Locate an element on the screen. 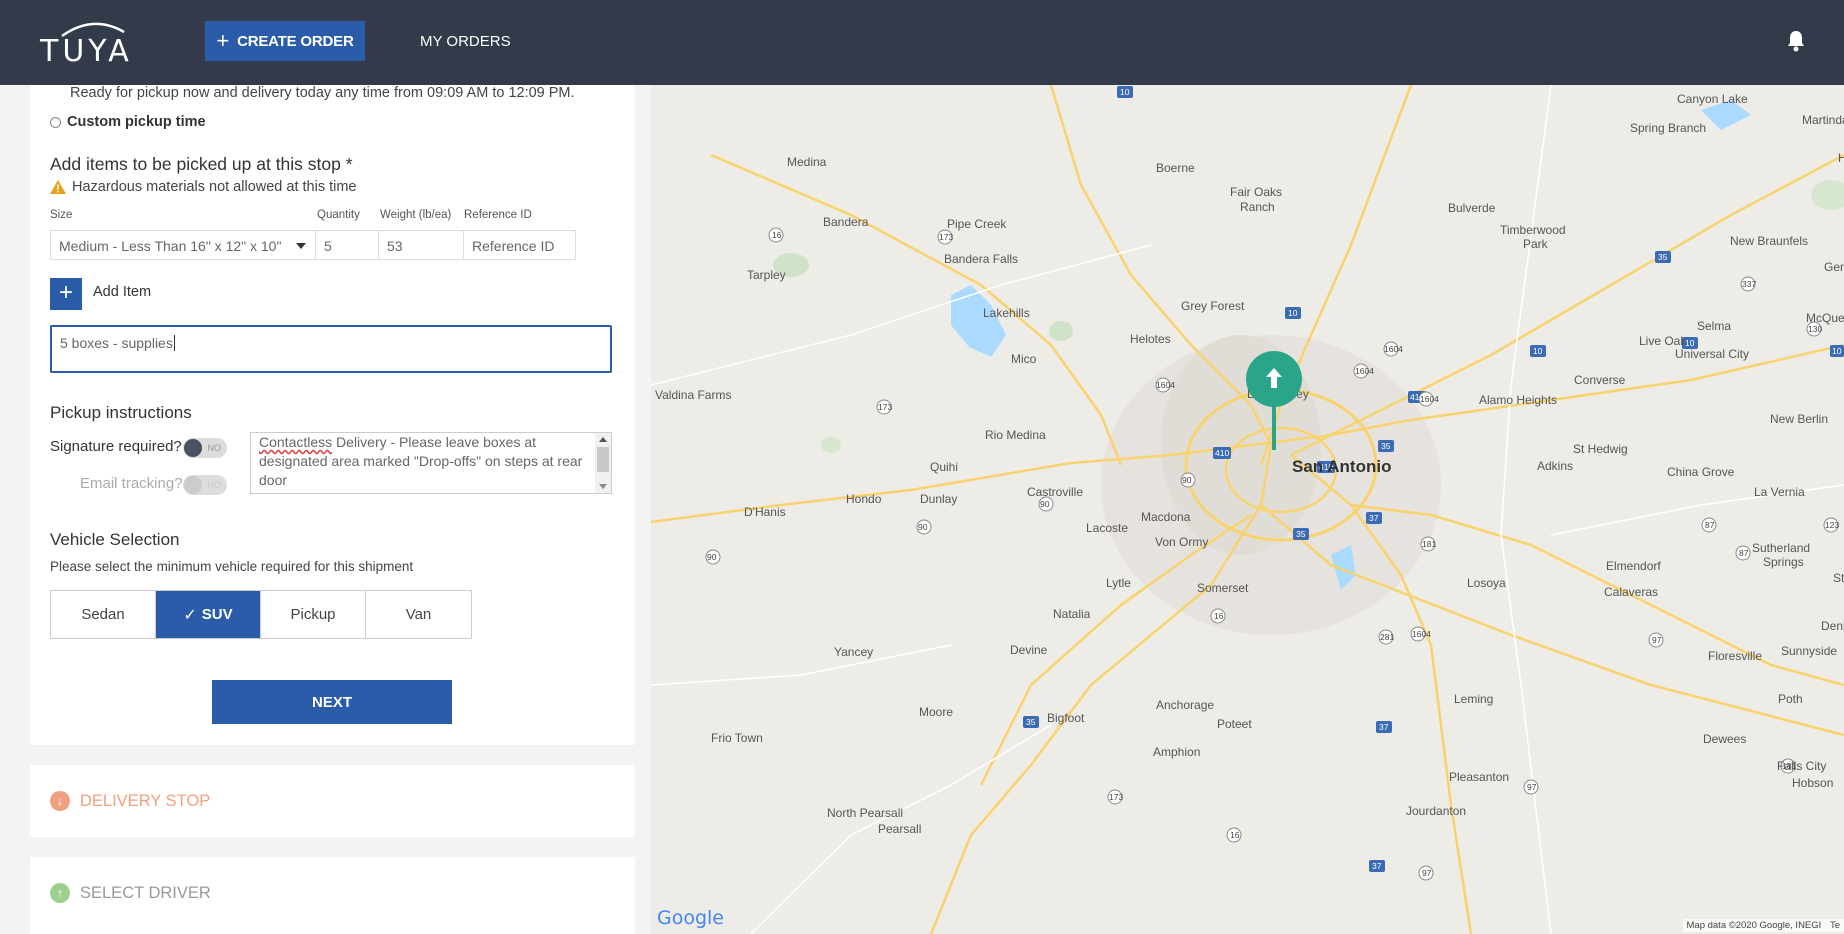 Image resolution: width=1844 pixels, height=934 pixels. pickup-location-pin is located at coordinates (1274, 405).